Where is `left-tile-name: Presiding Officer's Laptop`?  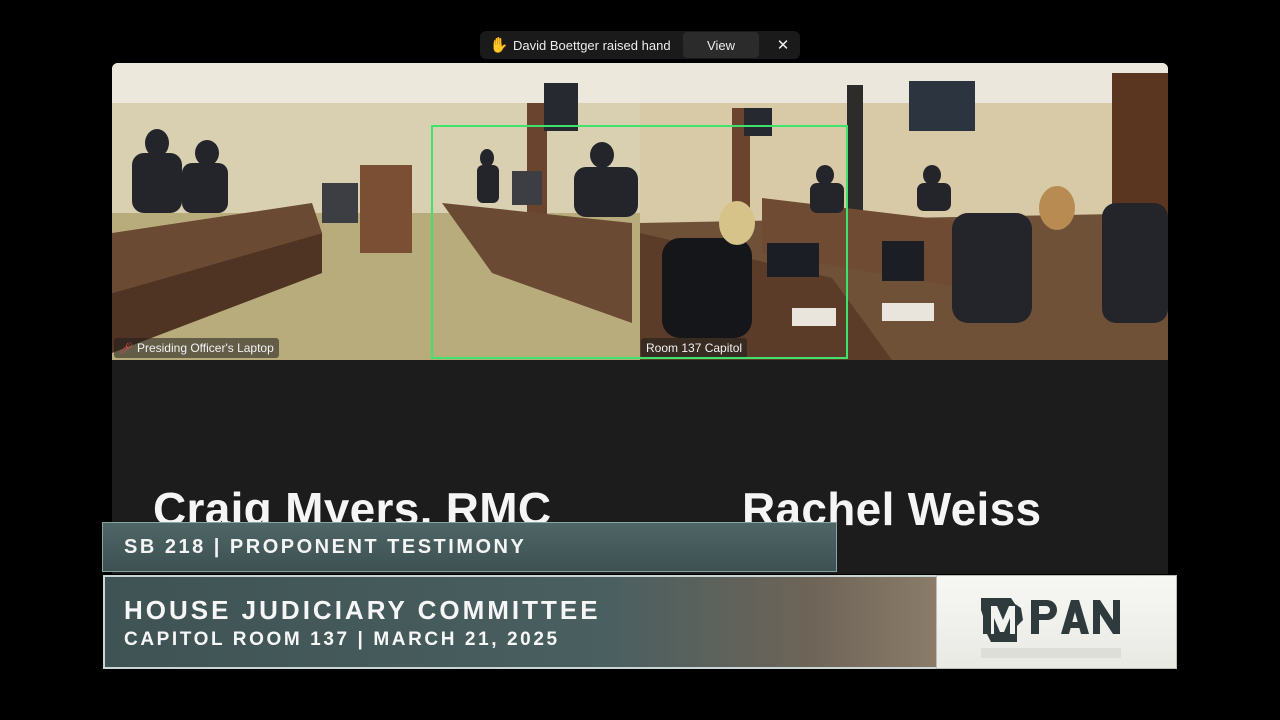 left-tile-name: Presiding Officer's Laptop is located at coordinates (205, 348).